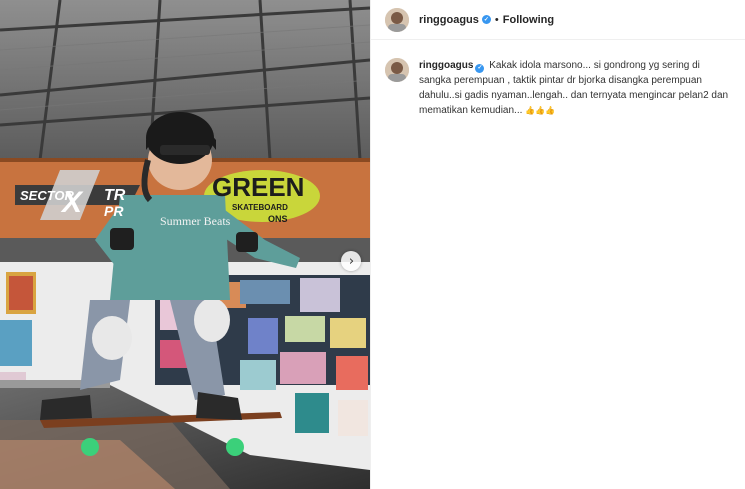 This screenshot has width=745, height=489. Describe the element at coordinates (114, 211) in the screenshot. I see `banner-pr: PR` at that location.